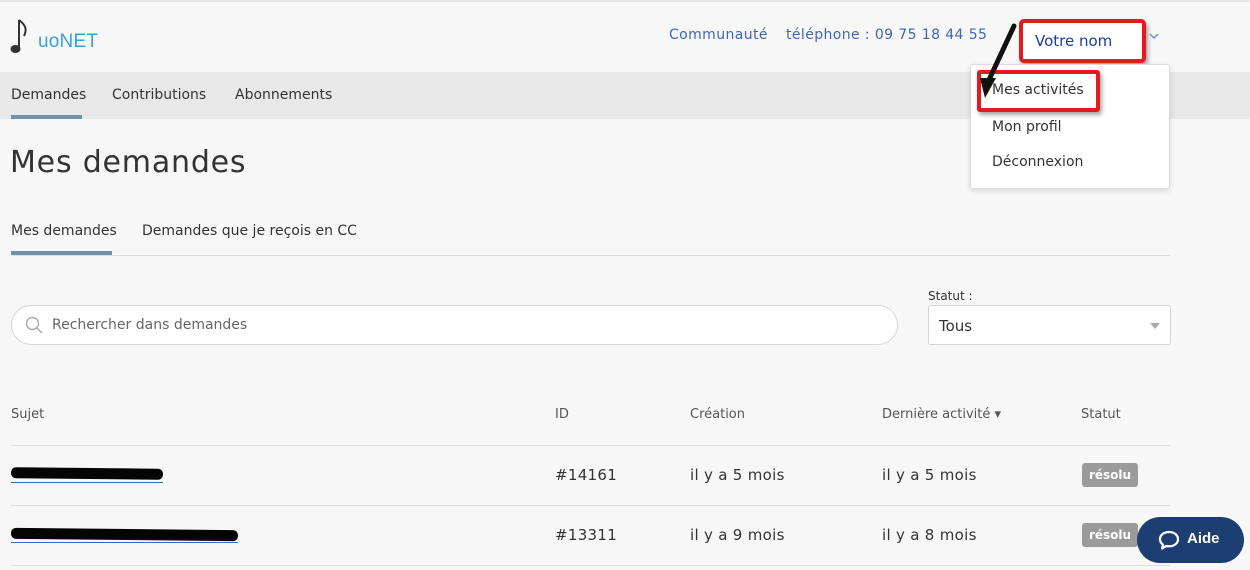 The image size is (1250, 570). Describe the element at coordinates (590, 445) in the screenshot. I see `table-header-divider` at that location.